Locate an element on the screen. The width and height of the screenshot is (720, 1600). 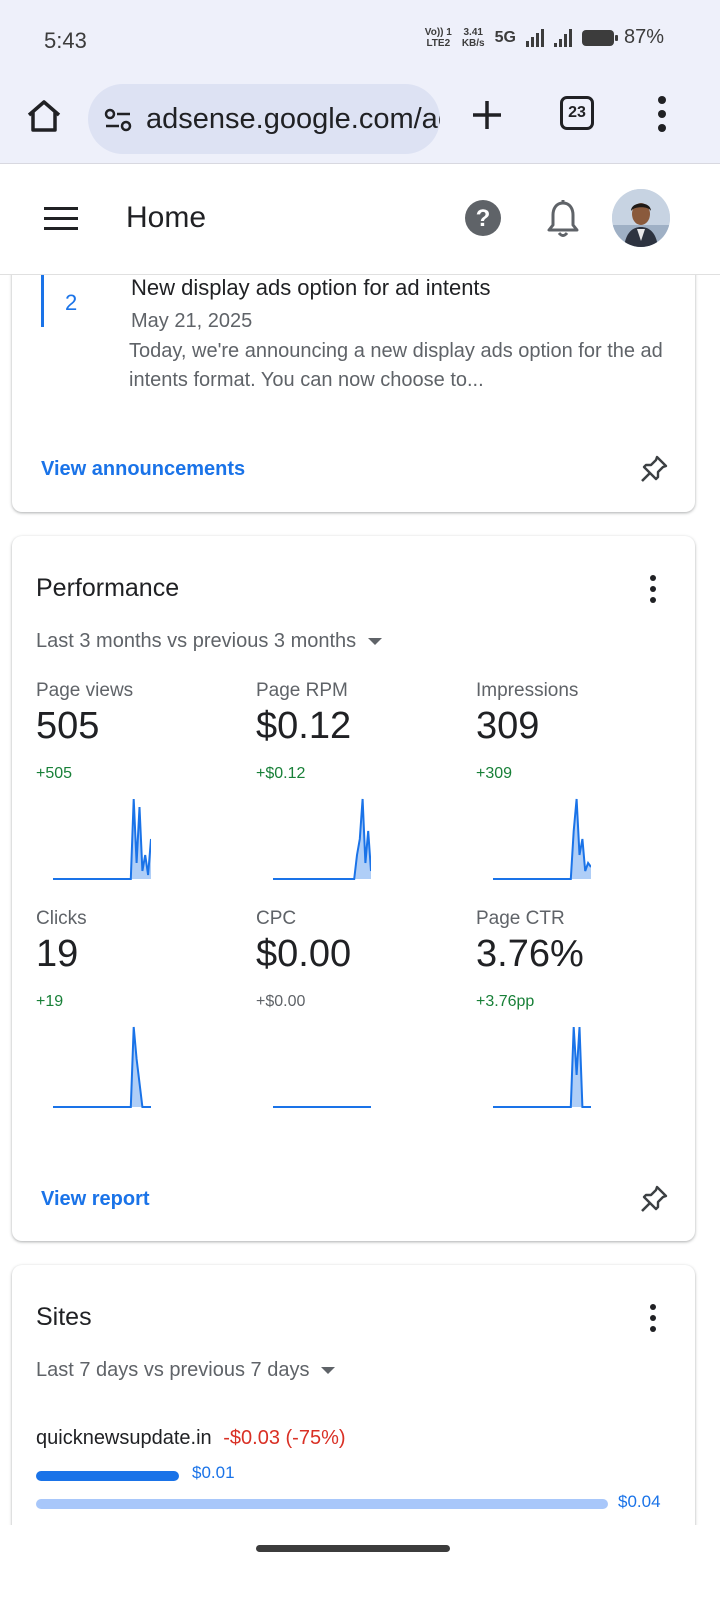
metric-delta: +$0.00 is located at coordinates (281, 1001).